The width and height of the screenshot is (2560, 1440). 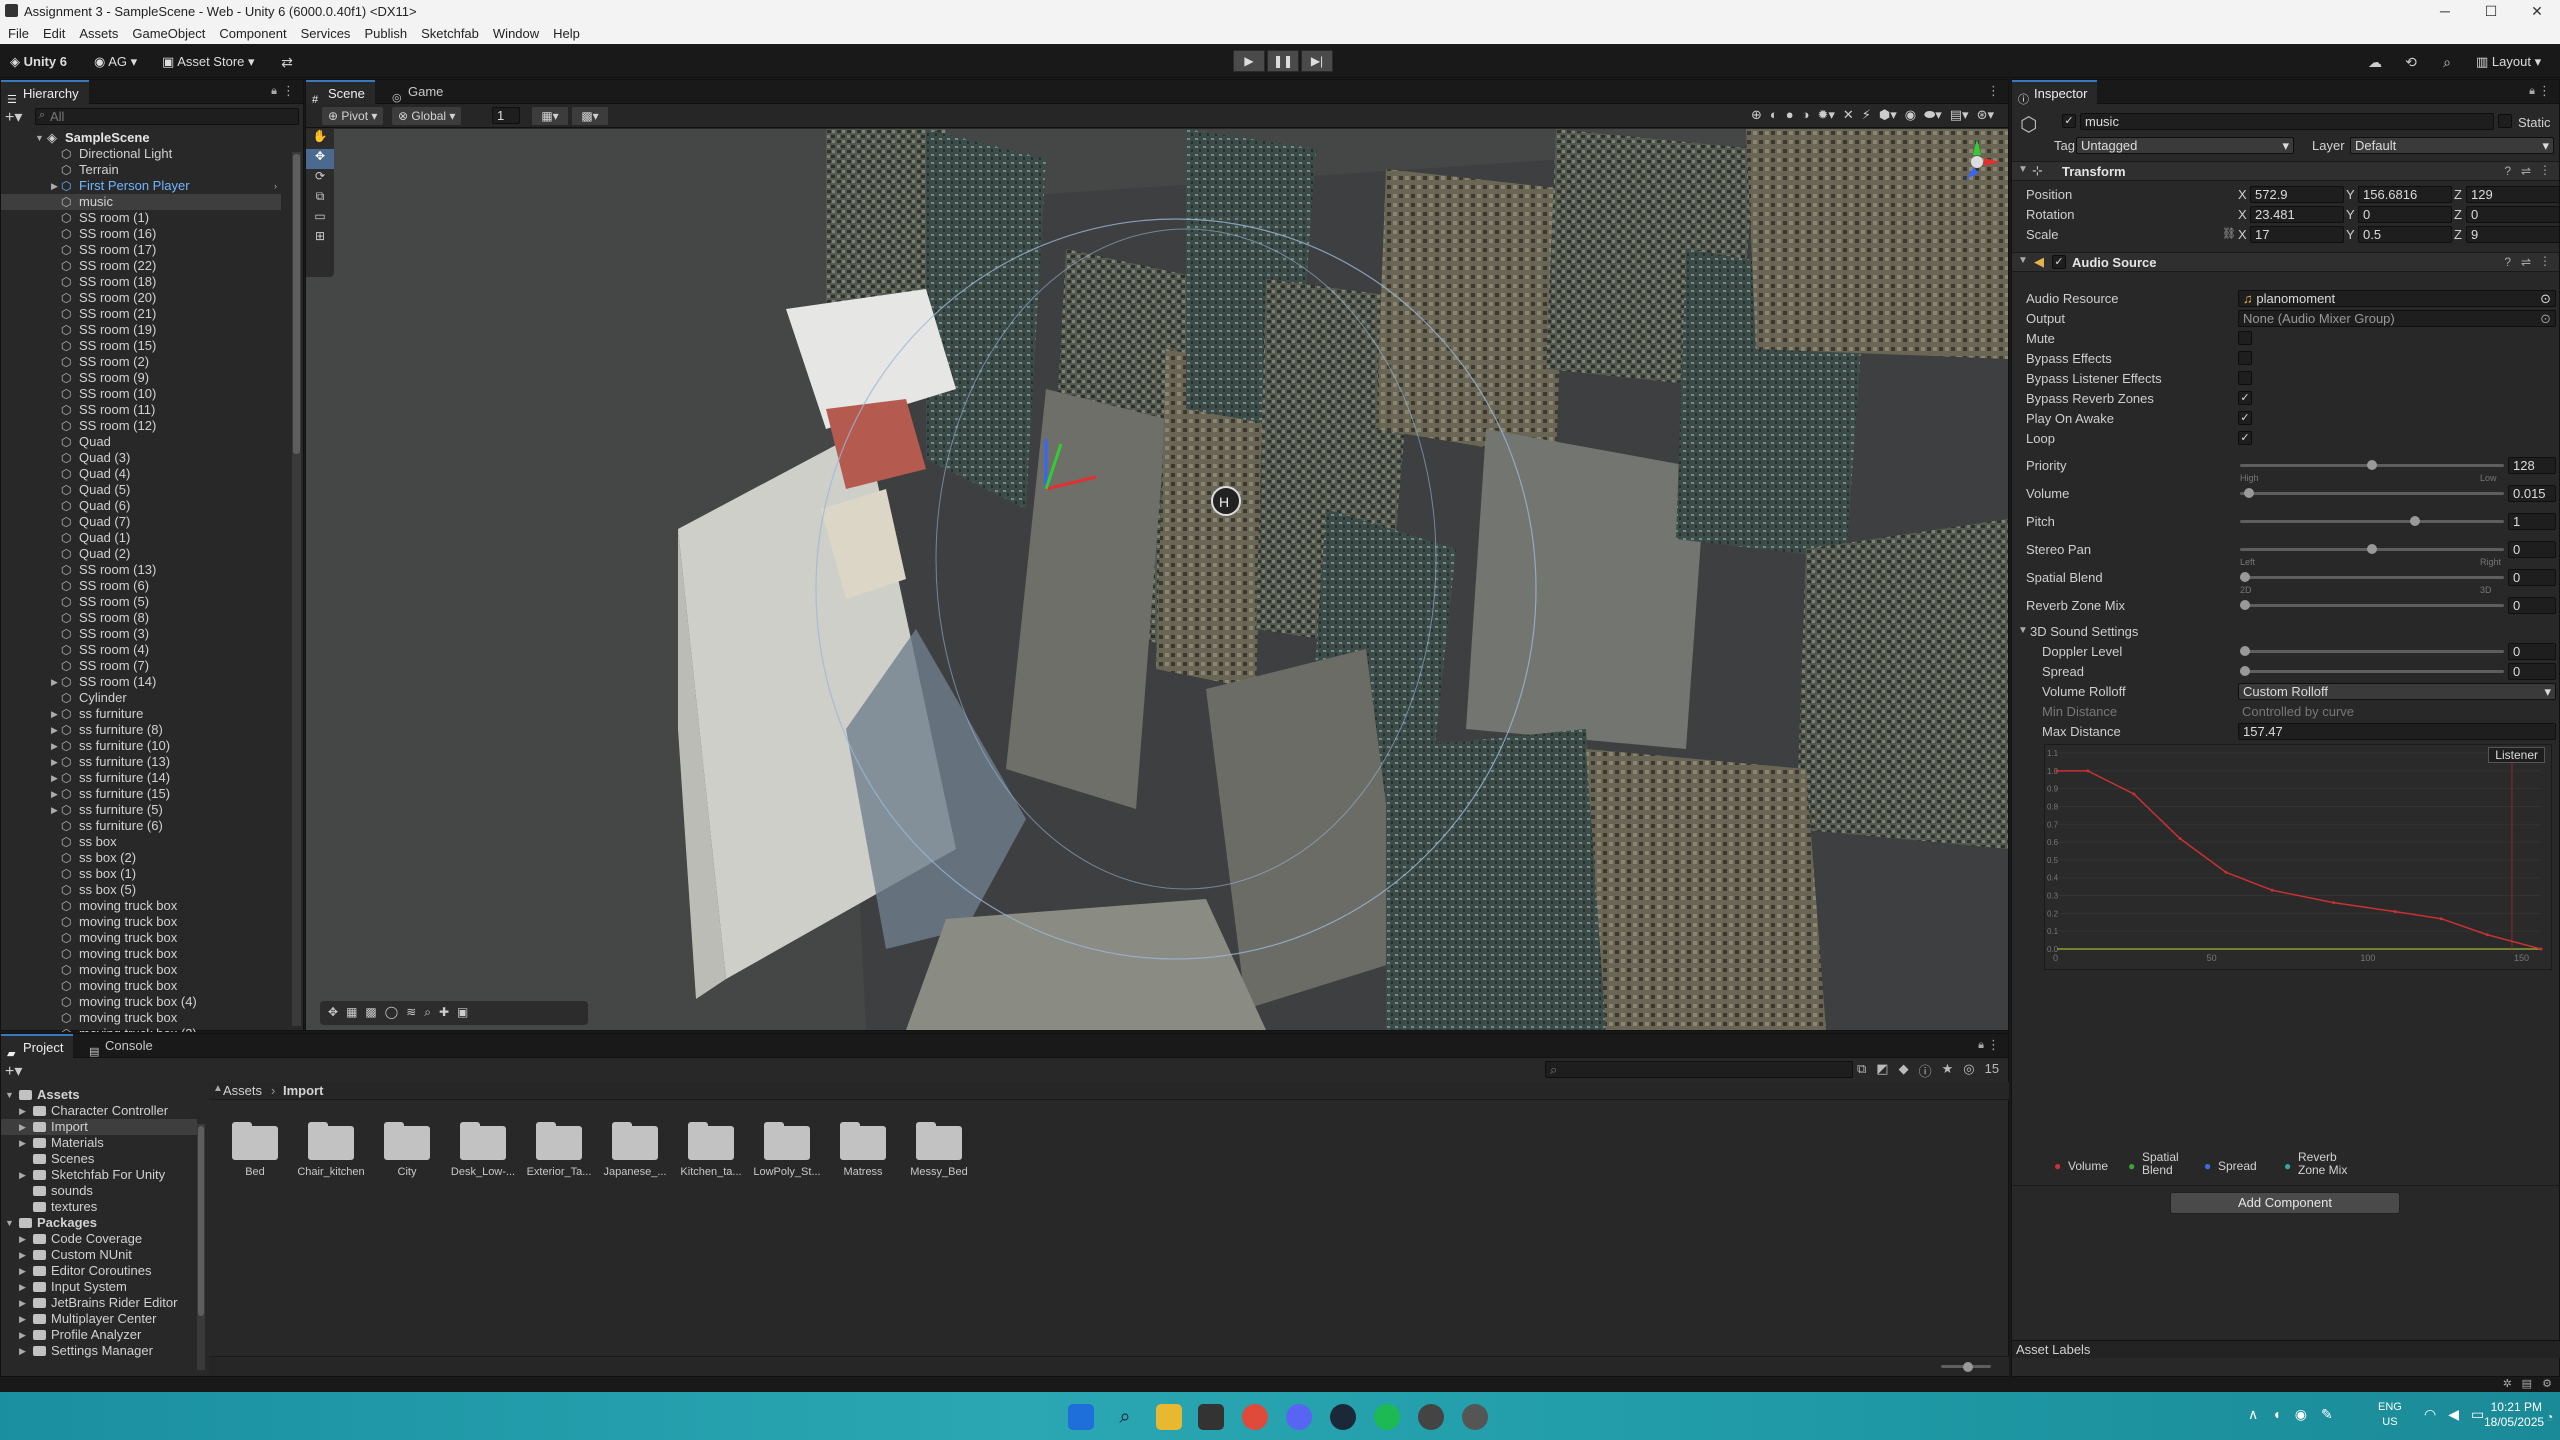 I want to click on lock-icon: 🔒︎, so click(x=2532, y=91).